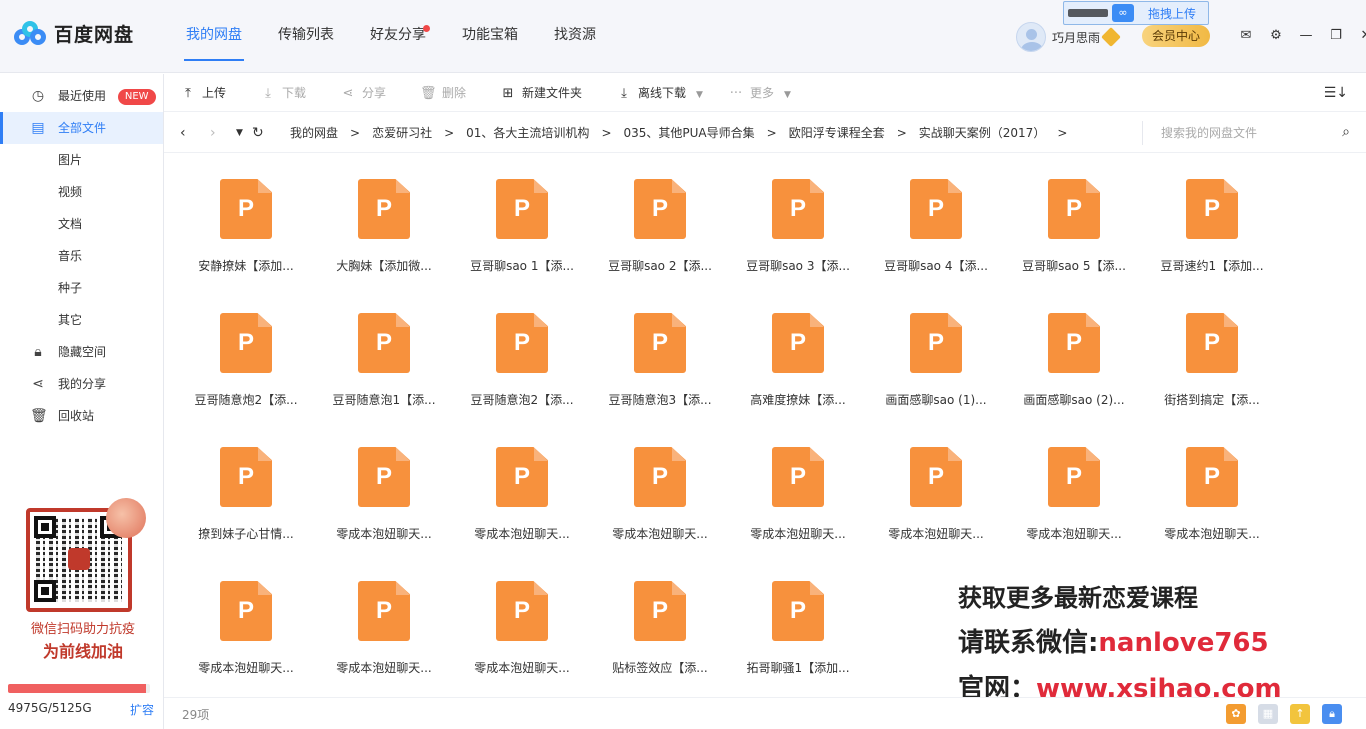  I want to click on forward-icon: ›, so click(213, 133).